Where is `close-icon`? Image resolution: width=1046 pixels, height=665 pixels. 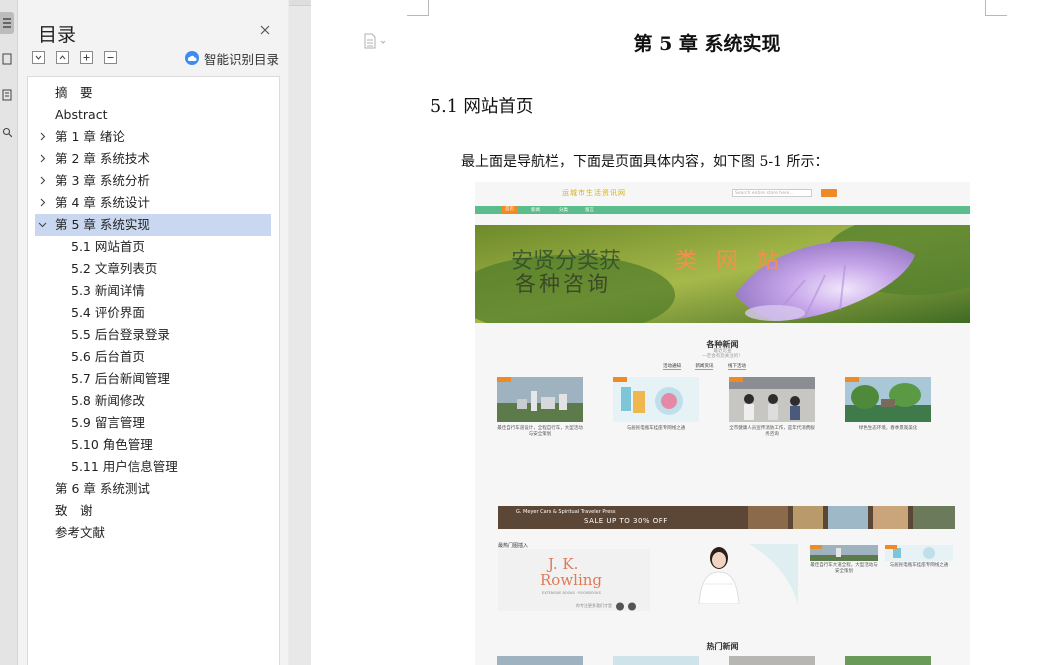 close-icon is located at coordinates (265, 30).